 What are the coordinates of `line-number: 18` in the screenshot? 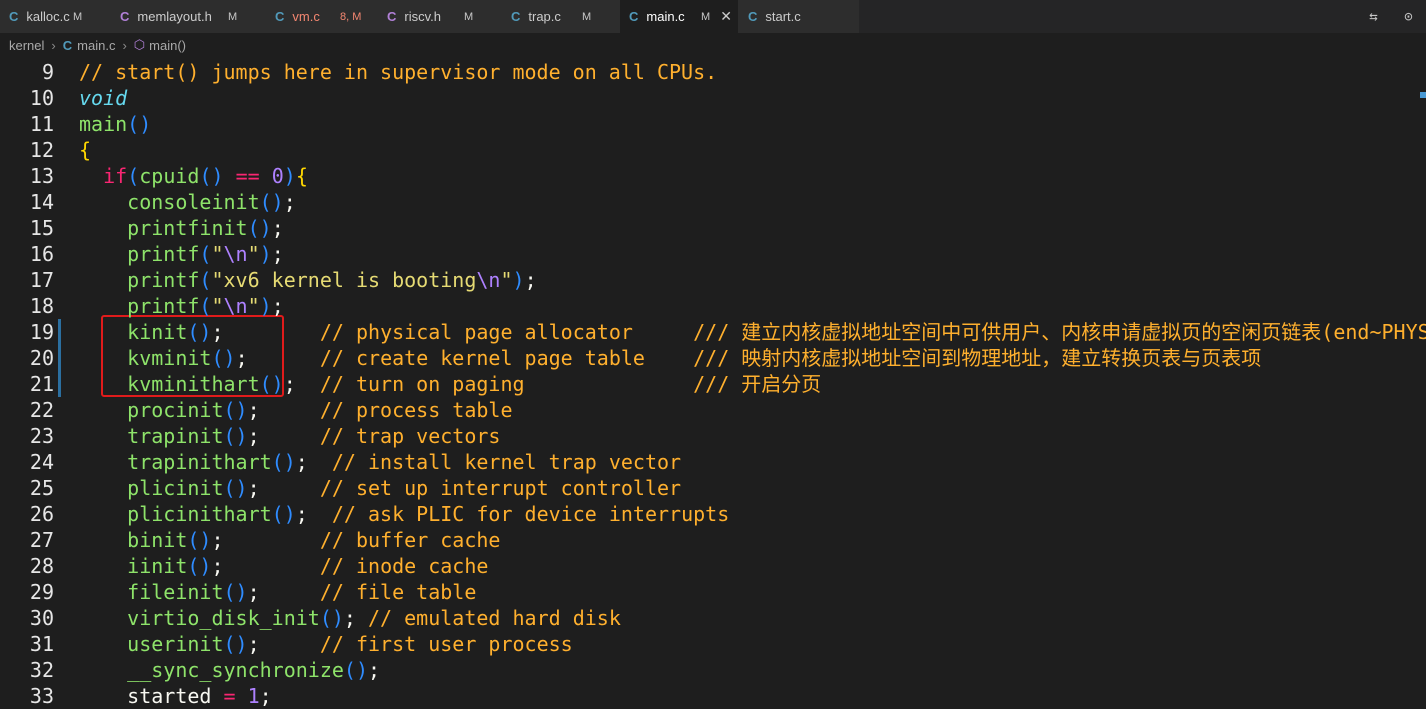 It's located at (41, 306).